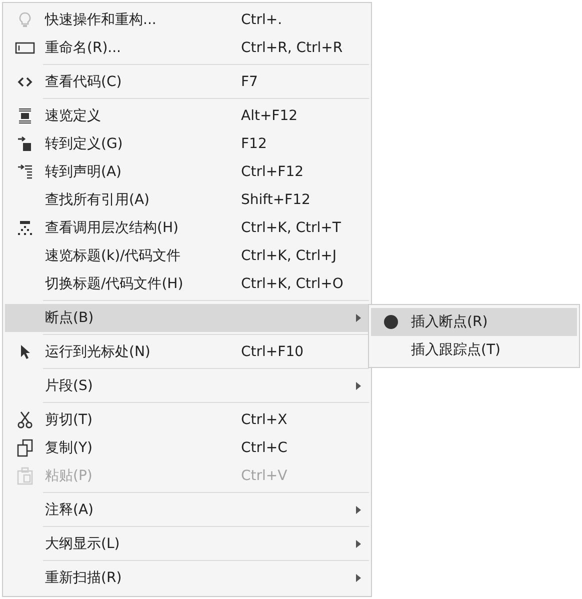 The width and height of the screenshot is (582, 599). What do you see at coordinates (187, 48) in the screenshot?
I see `menu-item: 重命名(R)... Ctrl+R, Ctrl+R` at bounding box center [187, 48].